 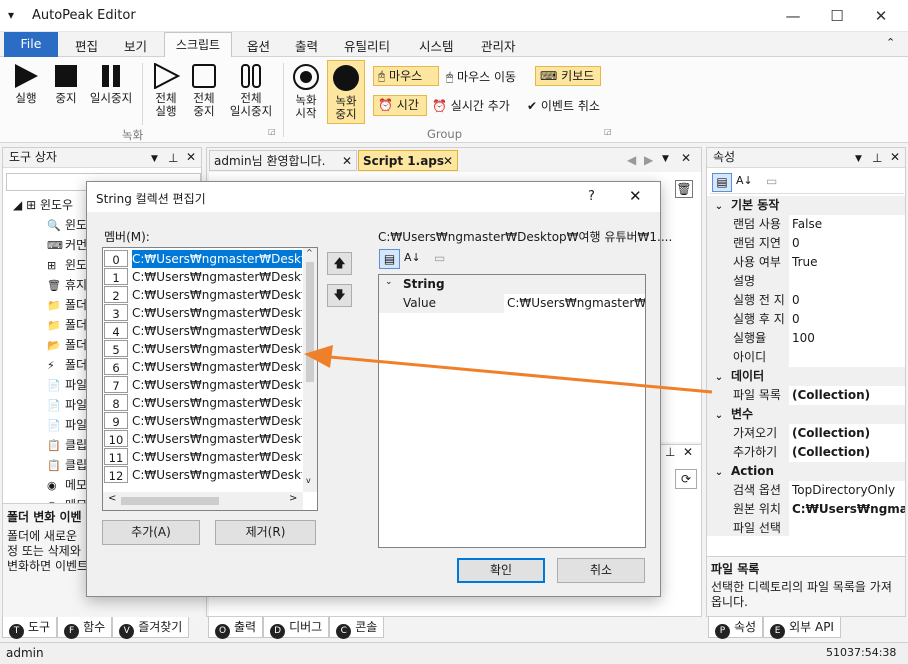 I want to click on maximize-button: ☐, so click(x=837, y=16).